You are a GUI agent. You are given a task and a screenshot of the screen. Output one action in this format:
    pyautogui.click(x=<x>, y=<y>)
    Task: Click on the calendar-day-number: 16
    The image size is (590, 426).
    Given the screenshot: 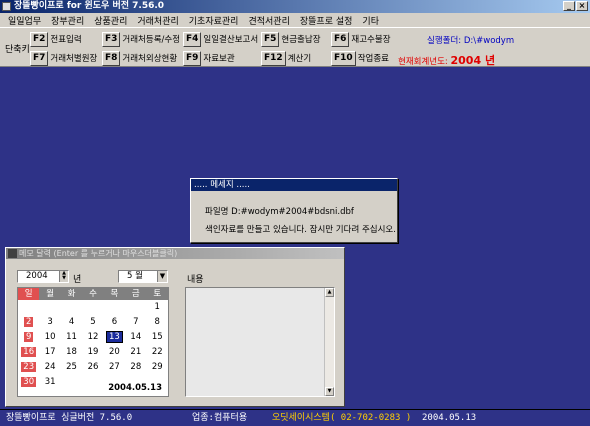 What is the action you would take?
    pyautogui.click(x=29, y=352)
    